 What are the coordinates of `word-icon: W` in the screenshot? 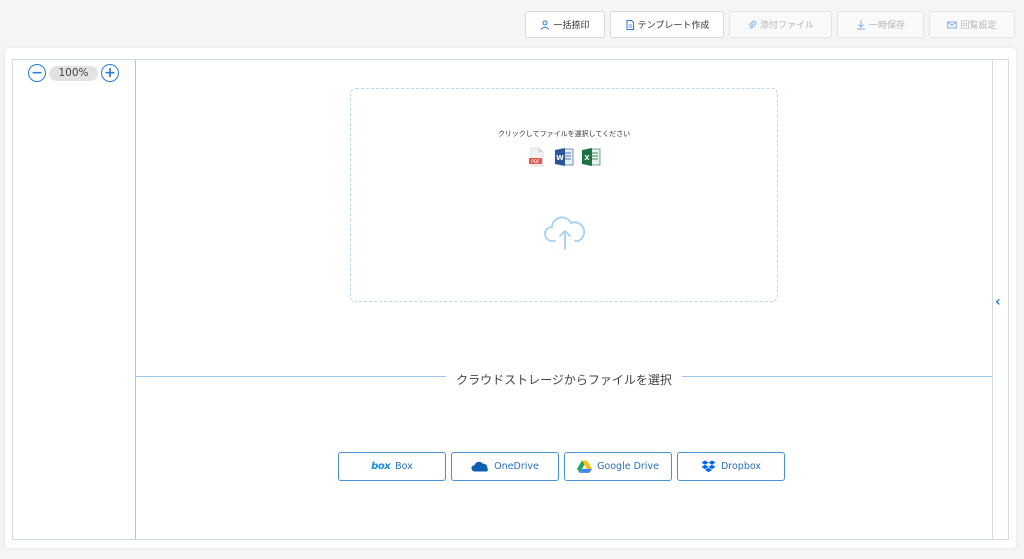 It's located at (564, 157).